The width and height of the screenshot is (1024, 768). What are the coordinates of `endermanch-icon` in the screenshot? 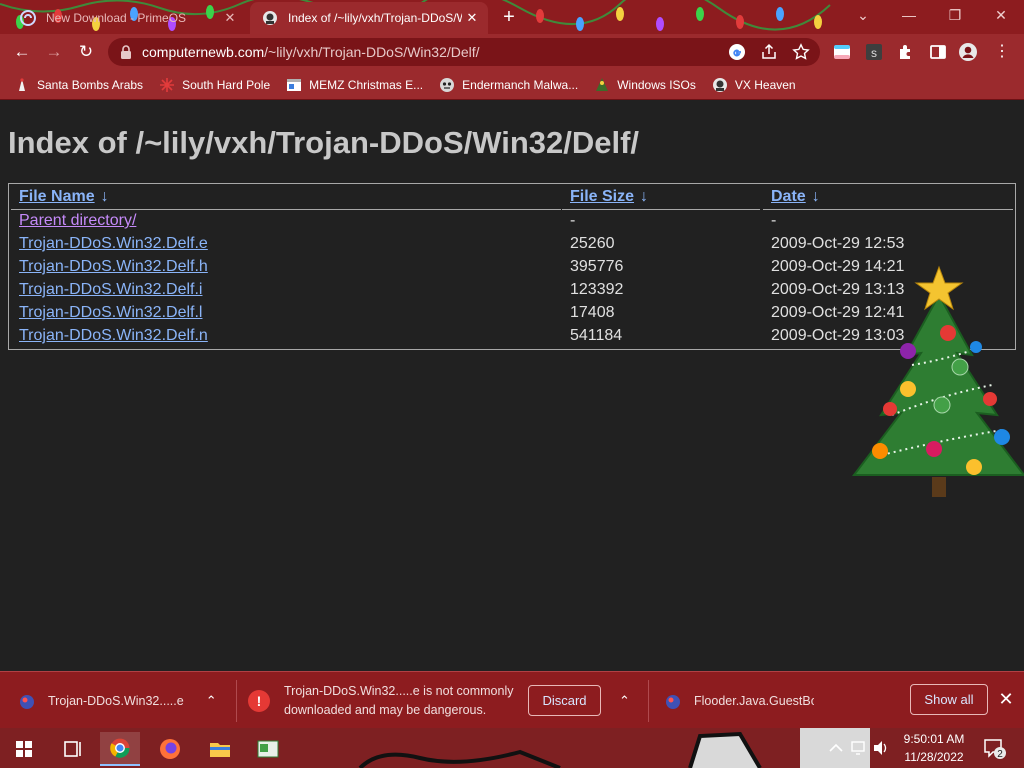 It's located at (447, 84).